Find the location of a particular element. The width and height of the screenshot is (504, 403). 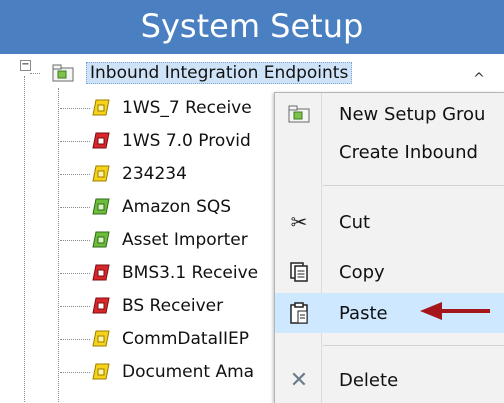

tree-item-label: Asset Importer is located at coordinates (185, 240).